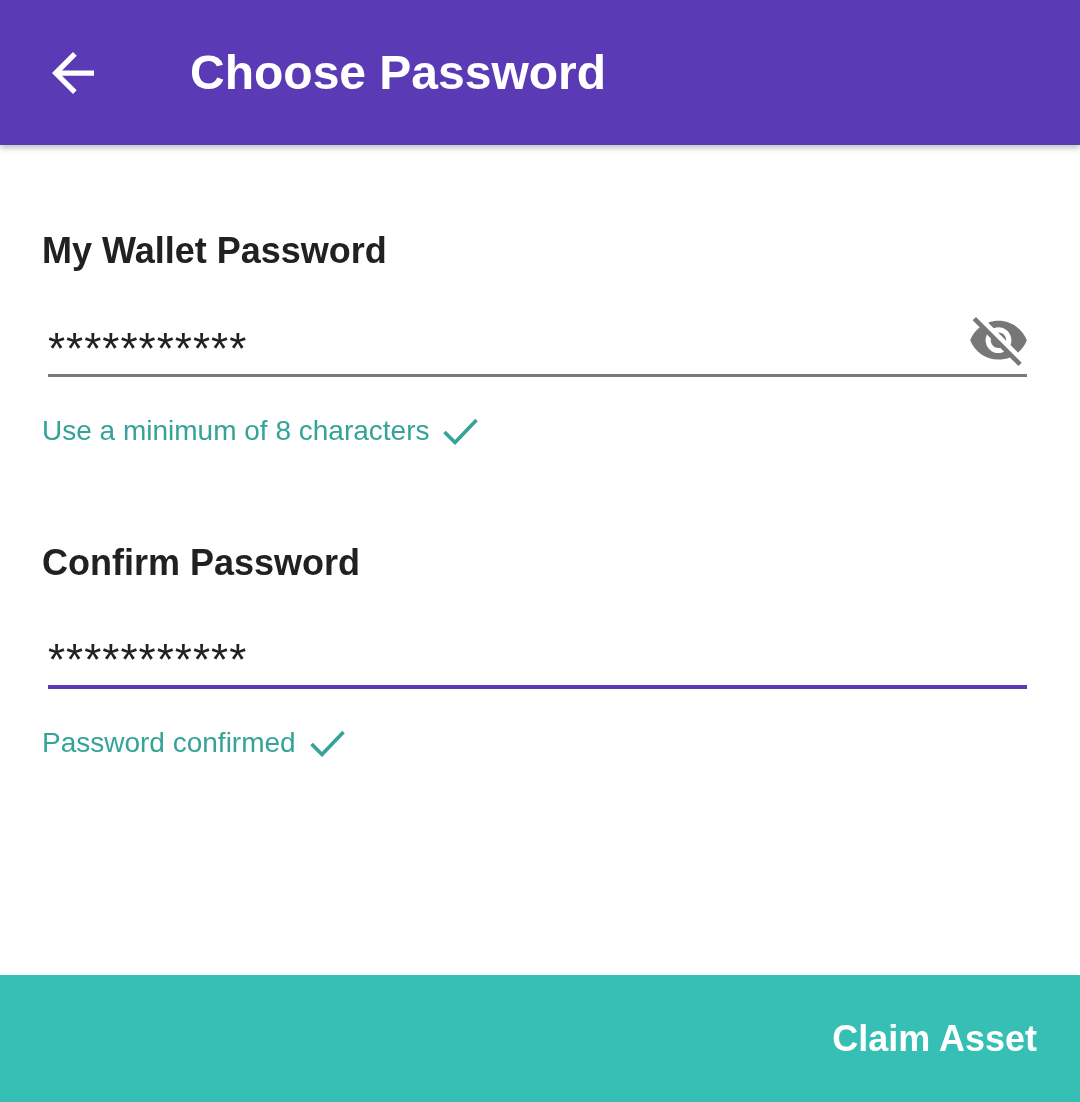 Image resolution: width=1080 pixels, height=1102 pixels. Describe the element at coordinates (998, 341) in the screenshot. I see `eye-slash-icon` at that location.